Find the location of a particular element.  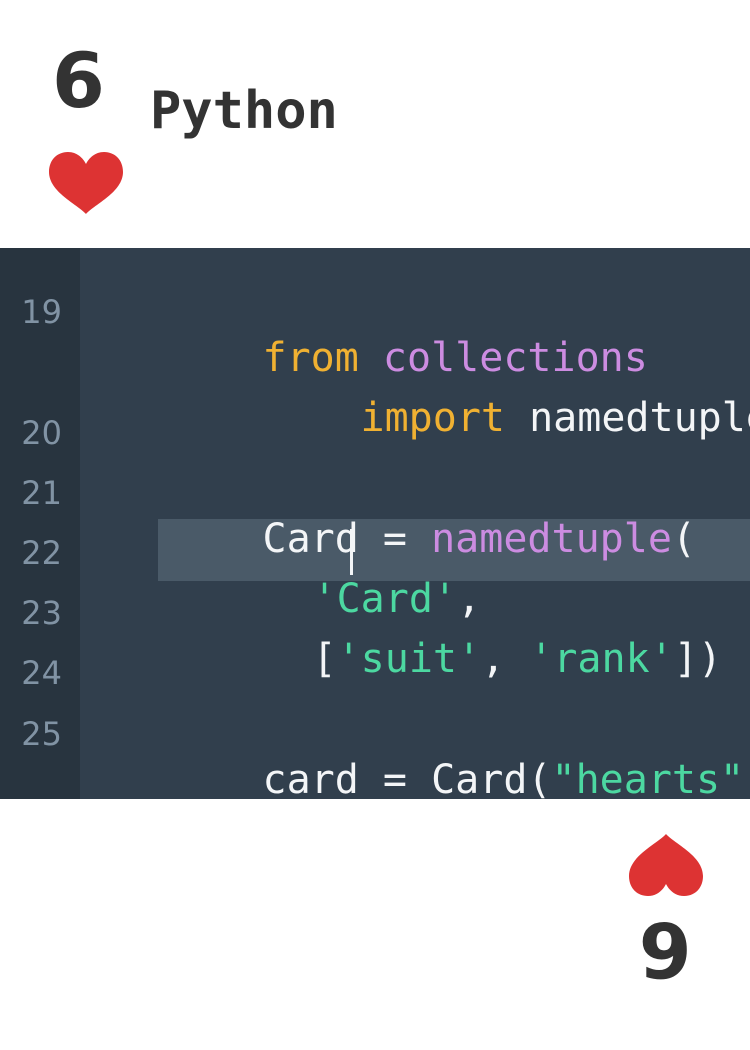

line-number: 25 is located at coordinates (41, 734).